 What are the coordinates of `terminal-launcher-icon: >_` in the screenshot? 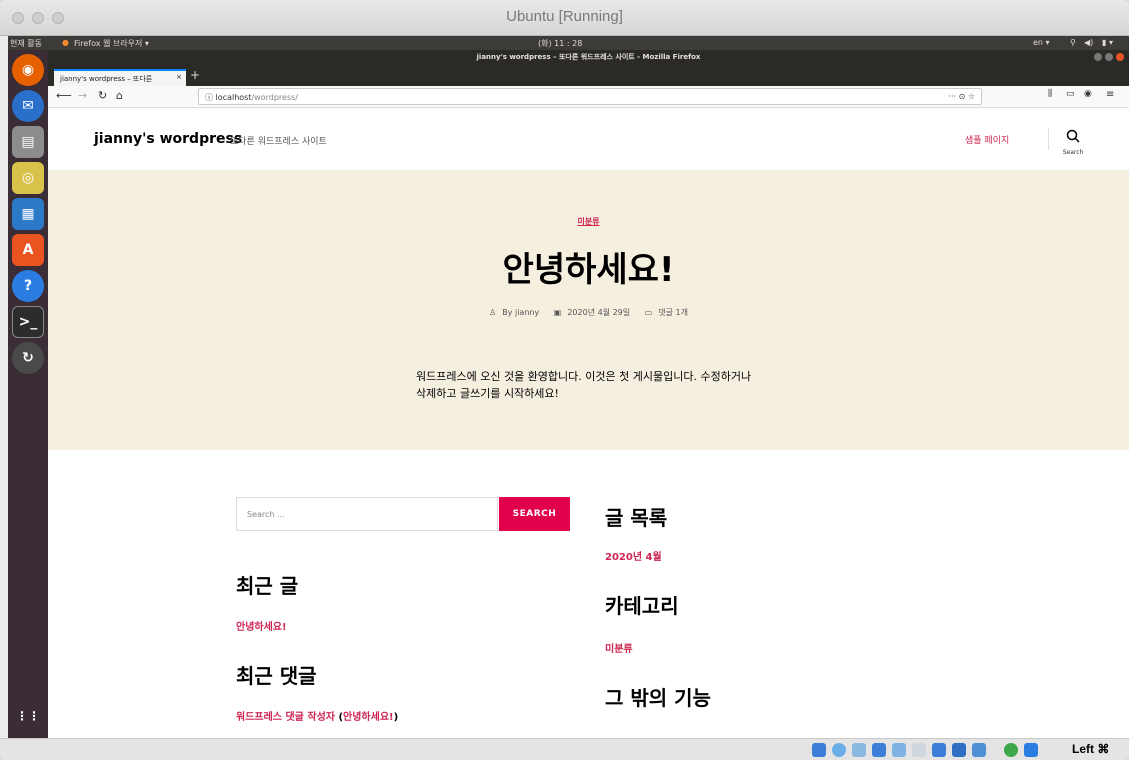 It's located at (28, 322).